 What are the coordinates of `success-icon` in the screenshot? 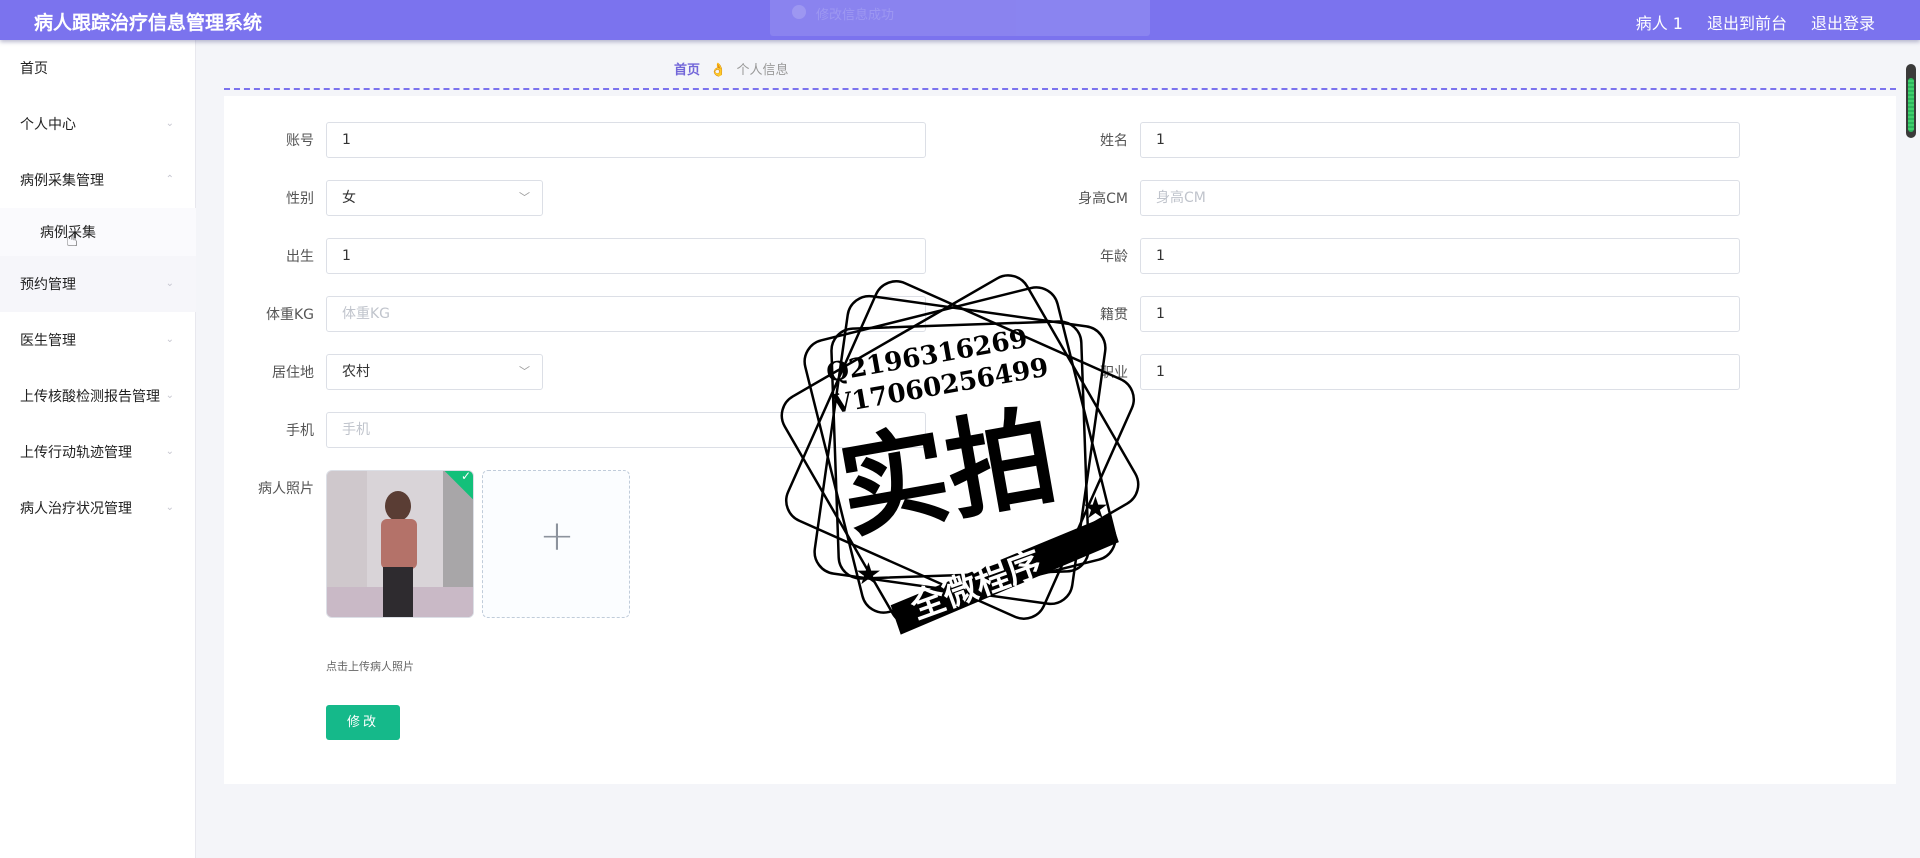 It's located at (799, 12).